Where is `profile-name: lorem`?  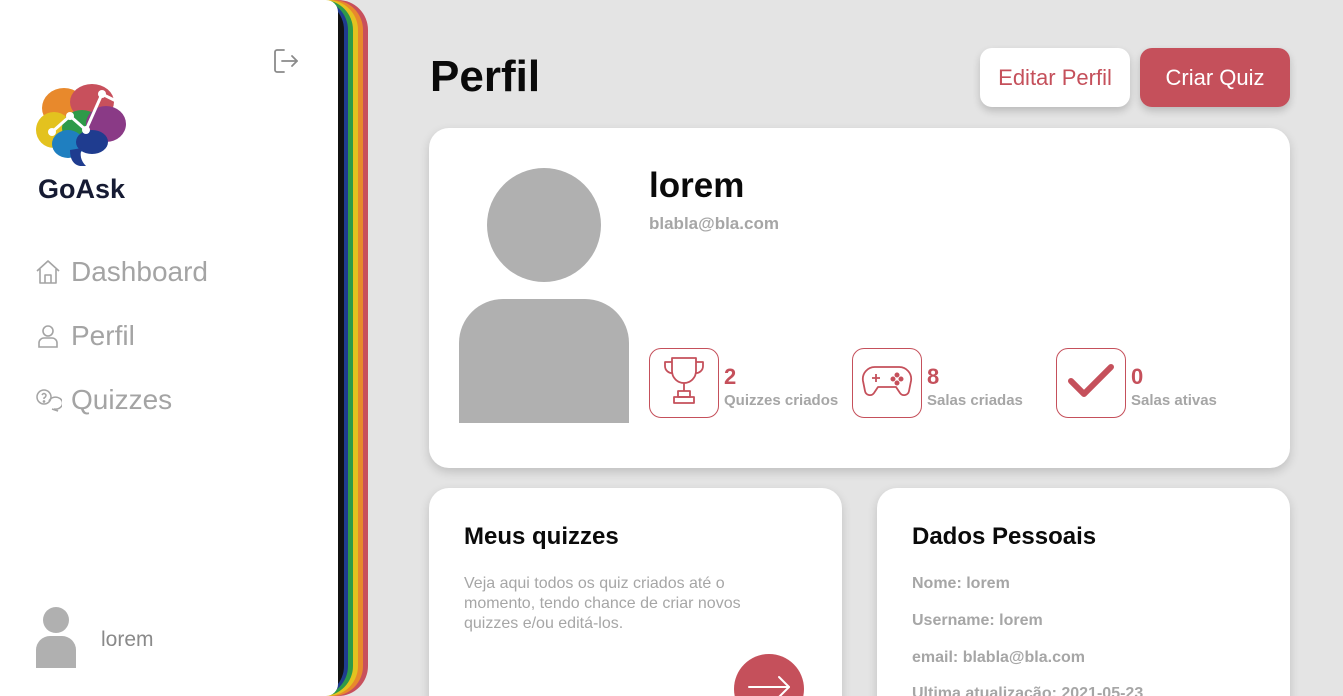
profile-name: lorem is located at coordinates (697, 185).